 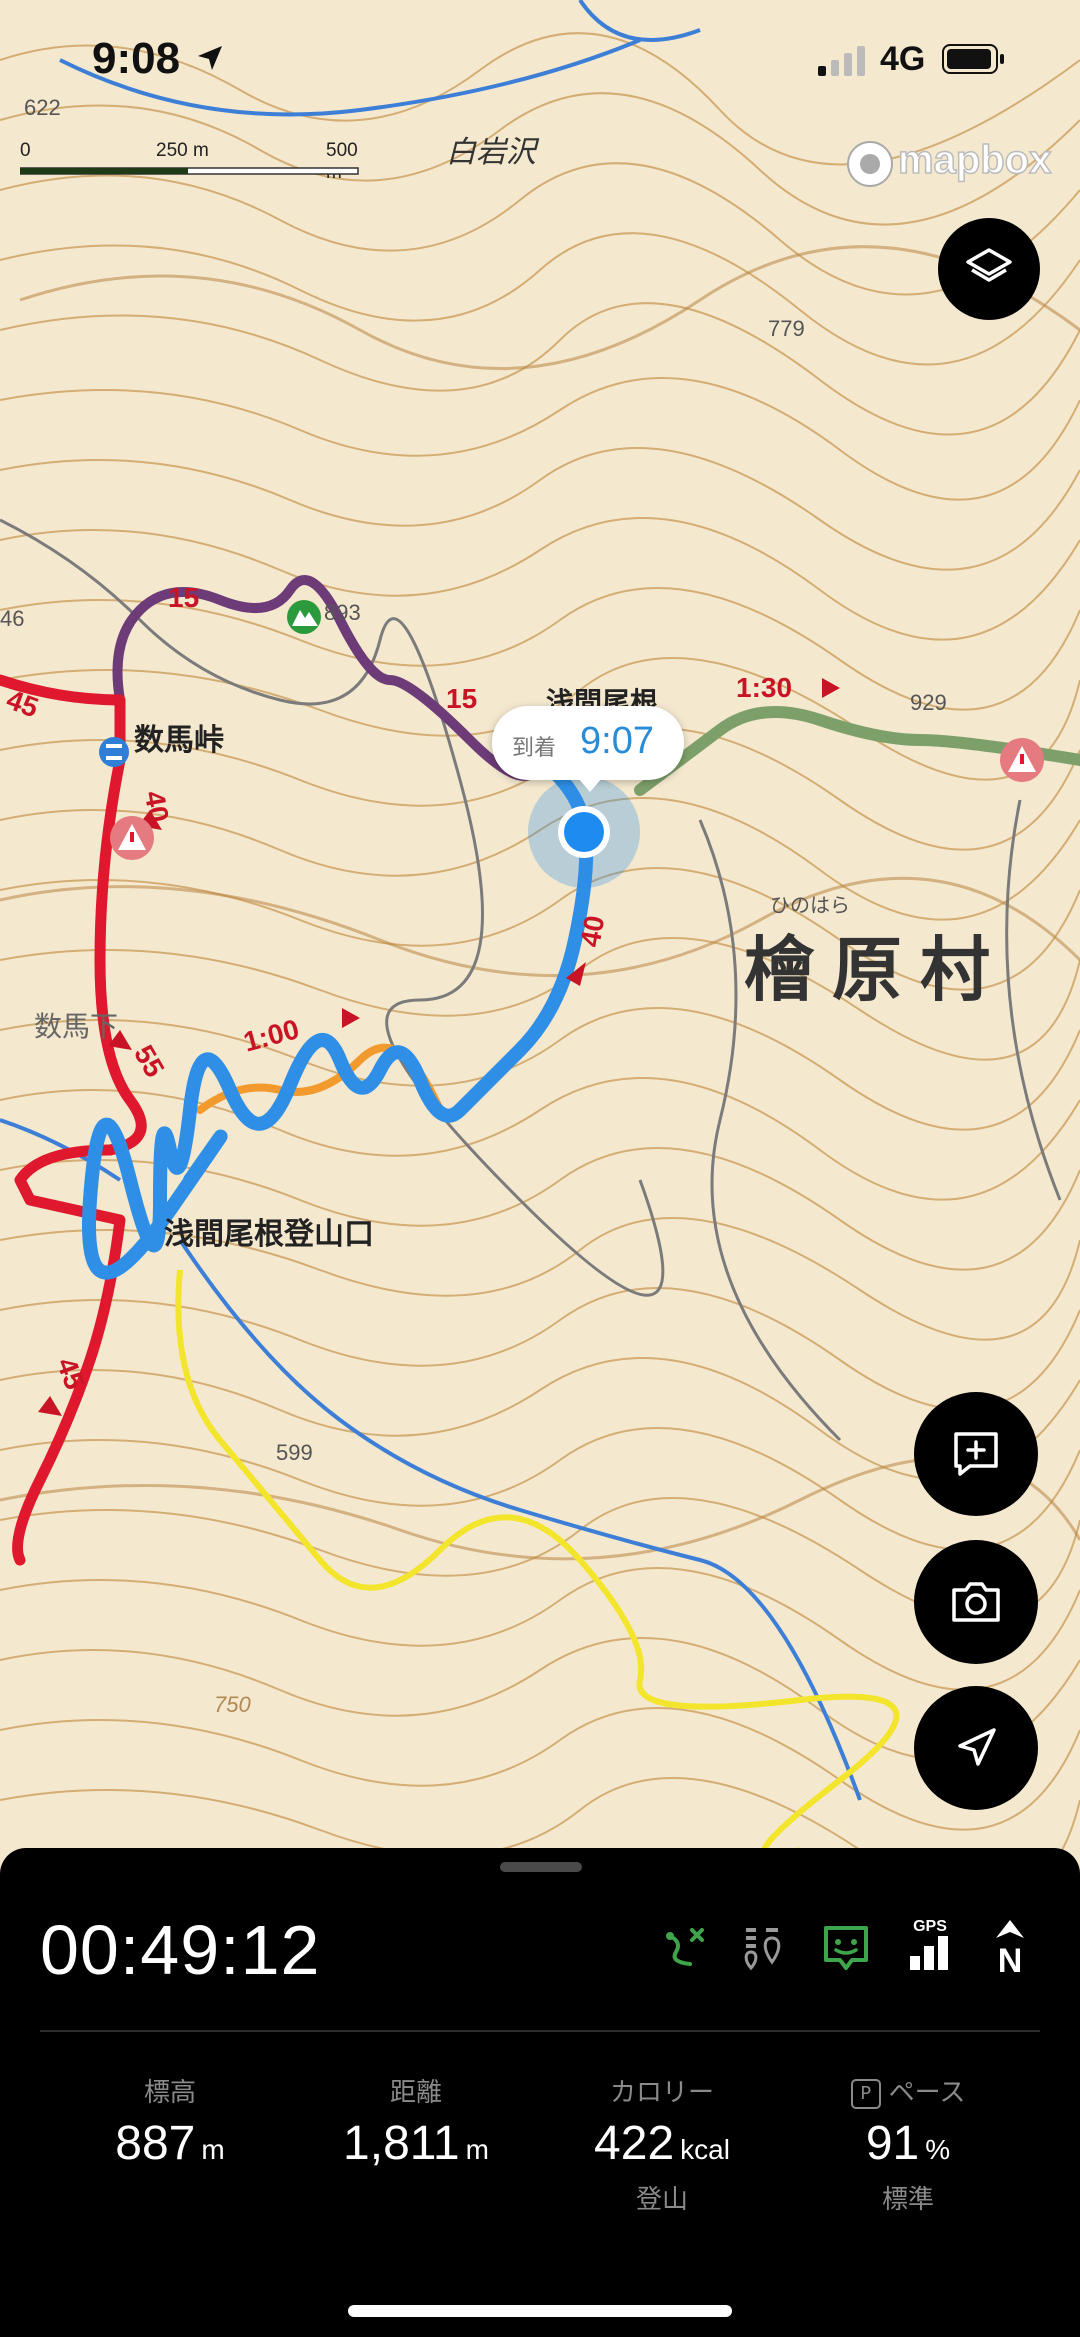 I want to click on camera-button, so click(x=976, y=1602).